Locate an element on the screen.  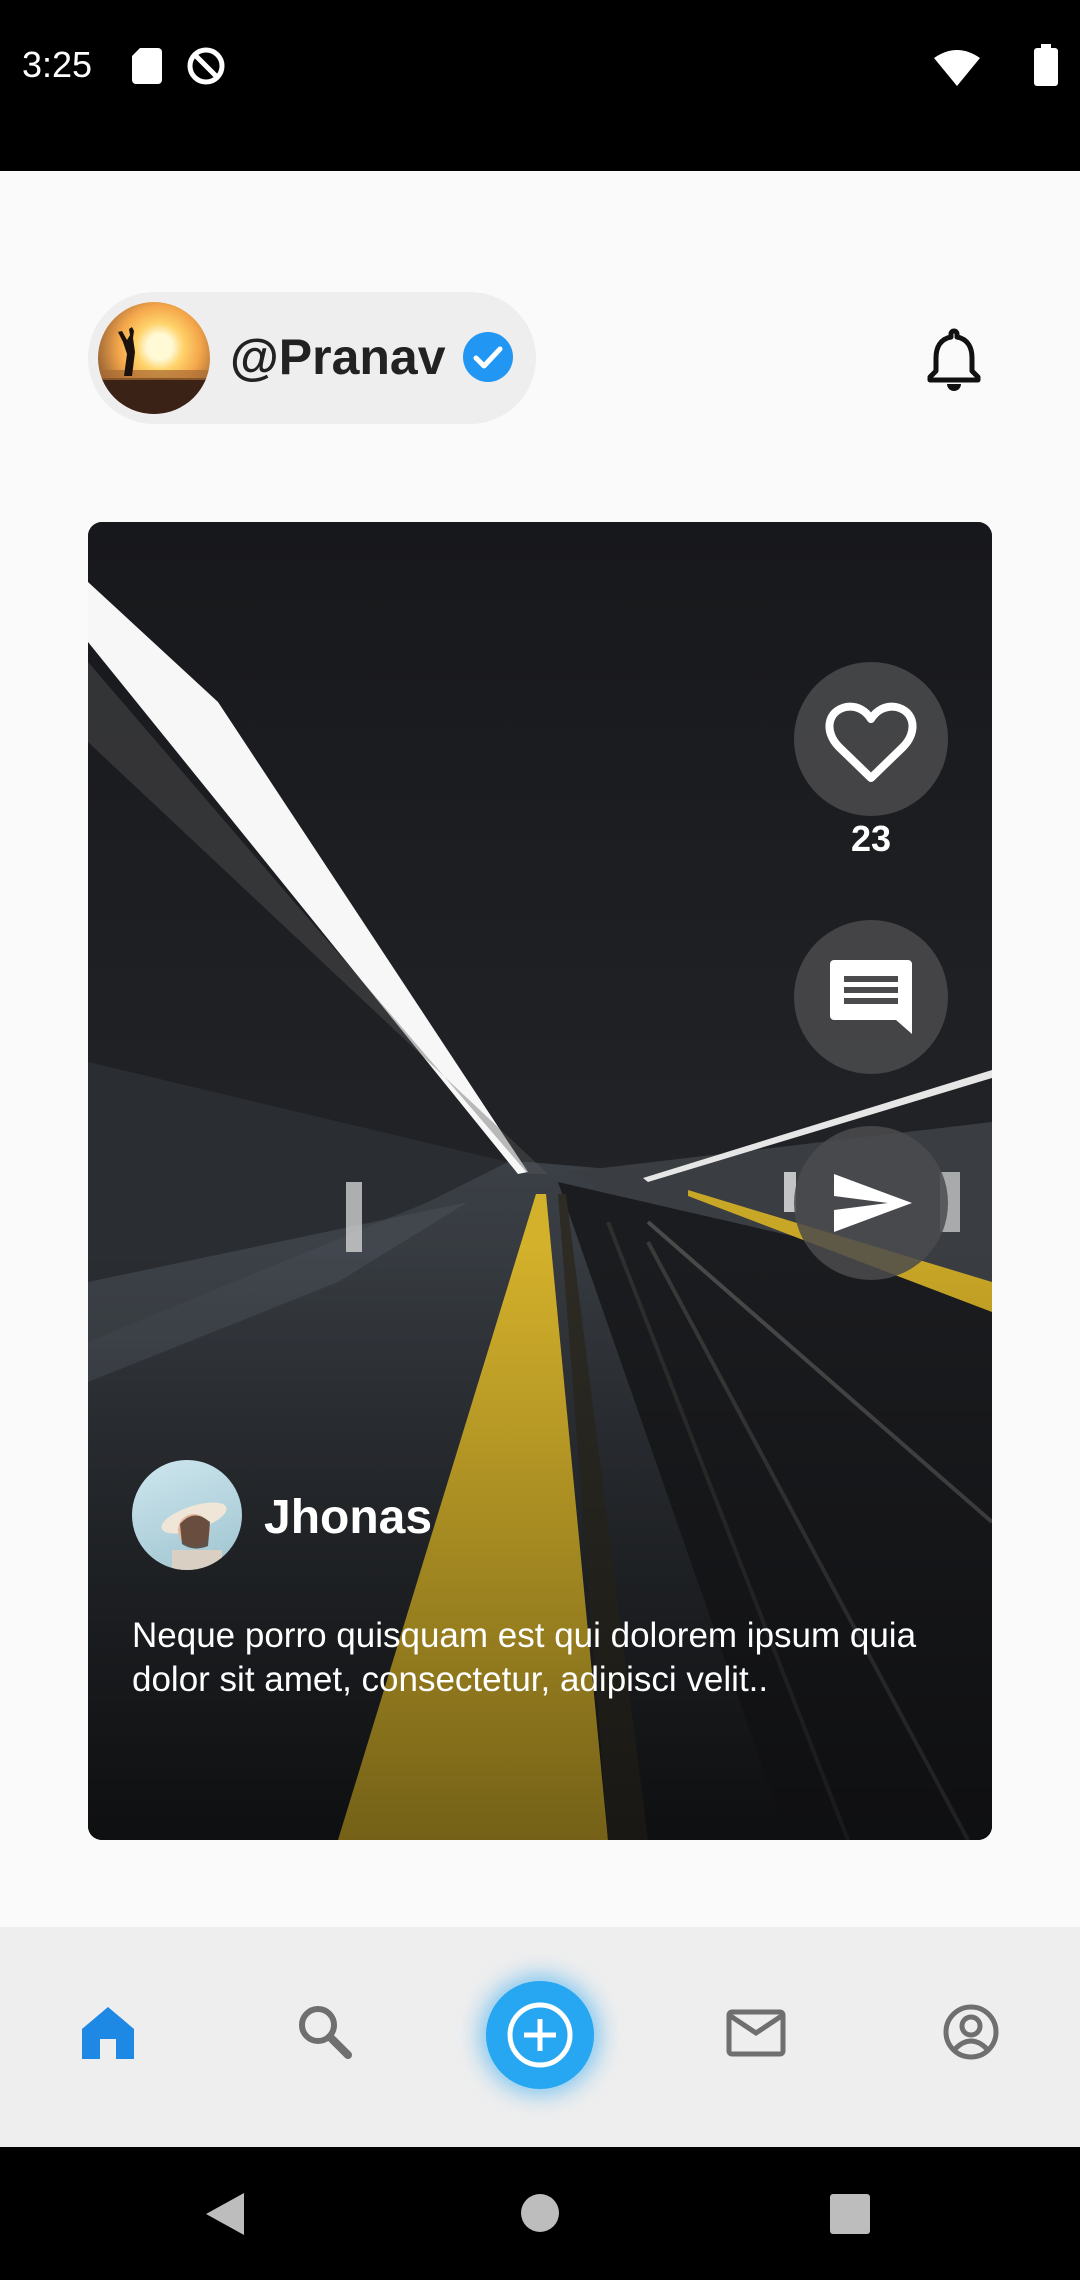
verified-badge-icon is located at coordinates (488, 357).